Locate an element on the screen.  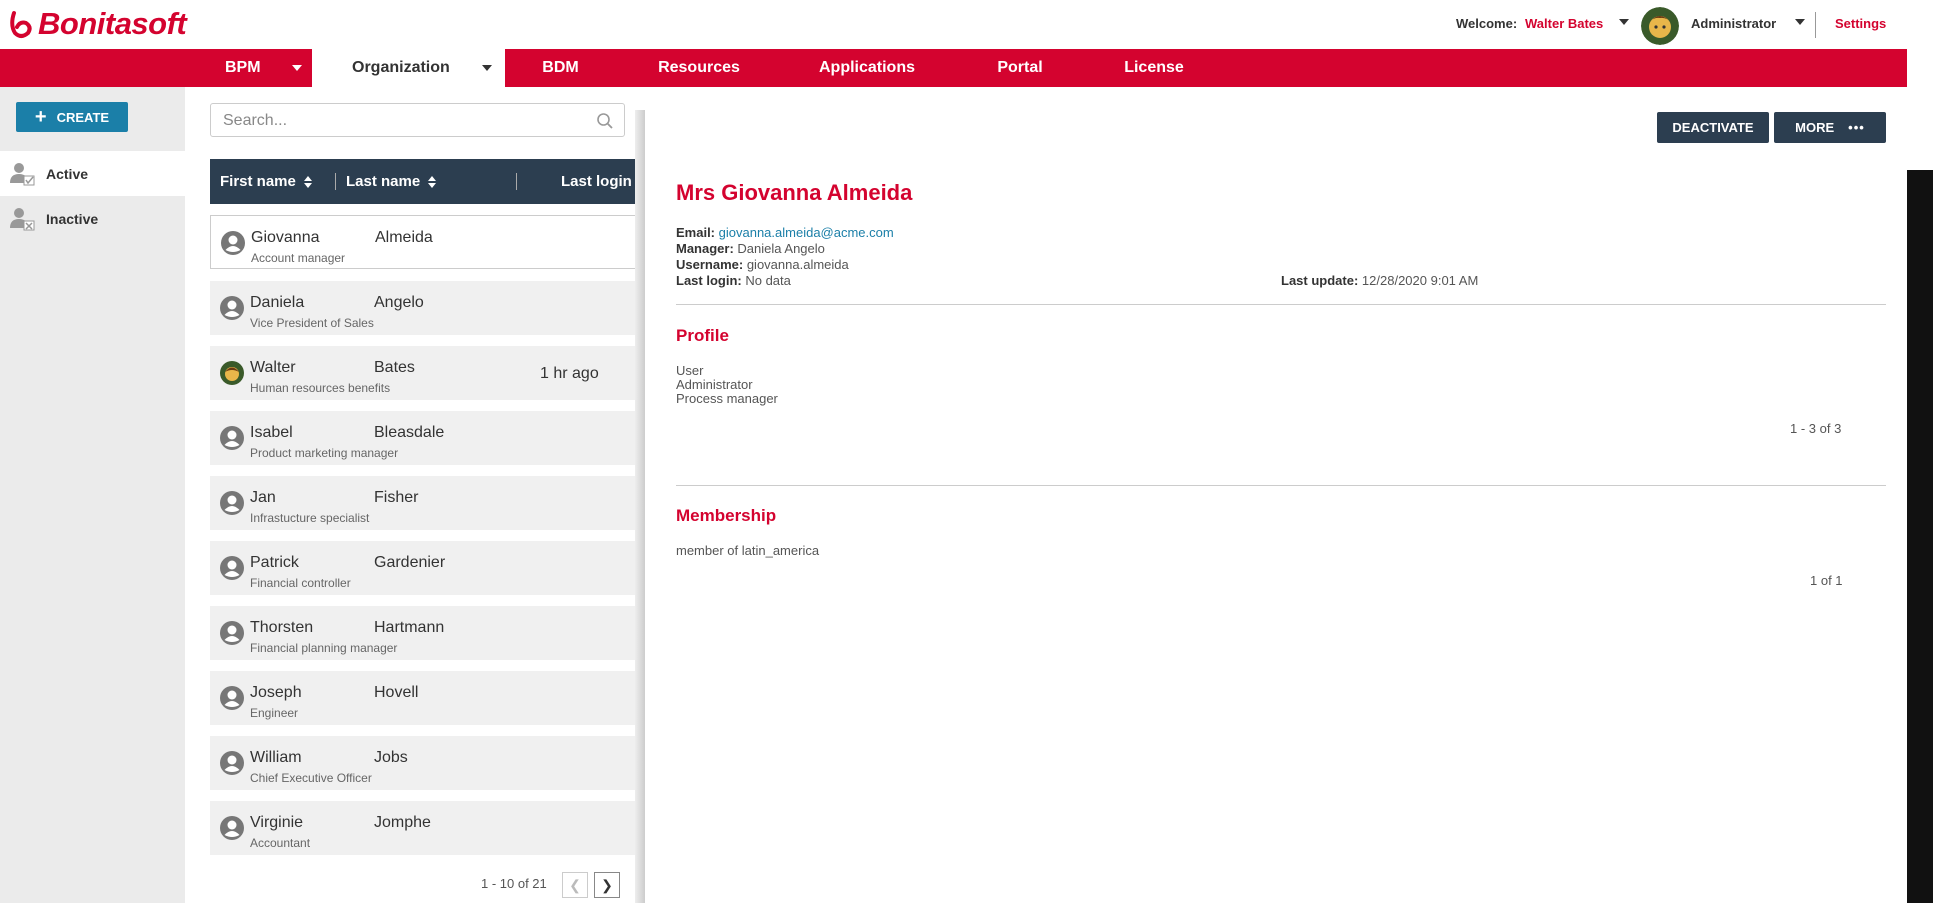
column-first-name: First name is located at coordinates (266, 181).